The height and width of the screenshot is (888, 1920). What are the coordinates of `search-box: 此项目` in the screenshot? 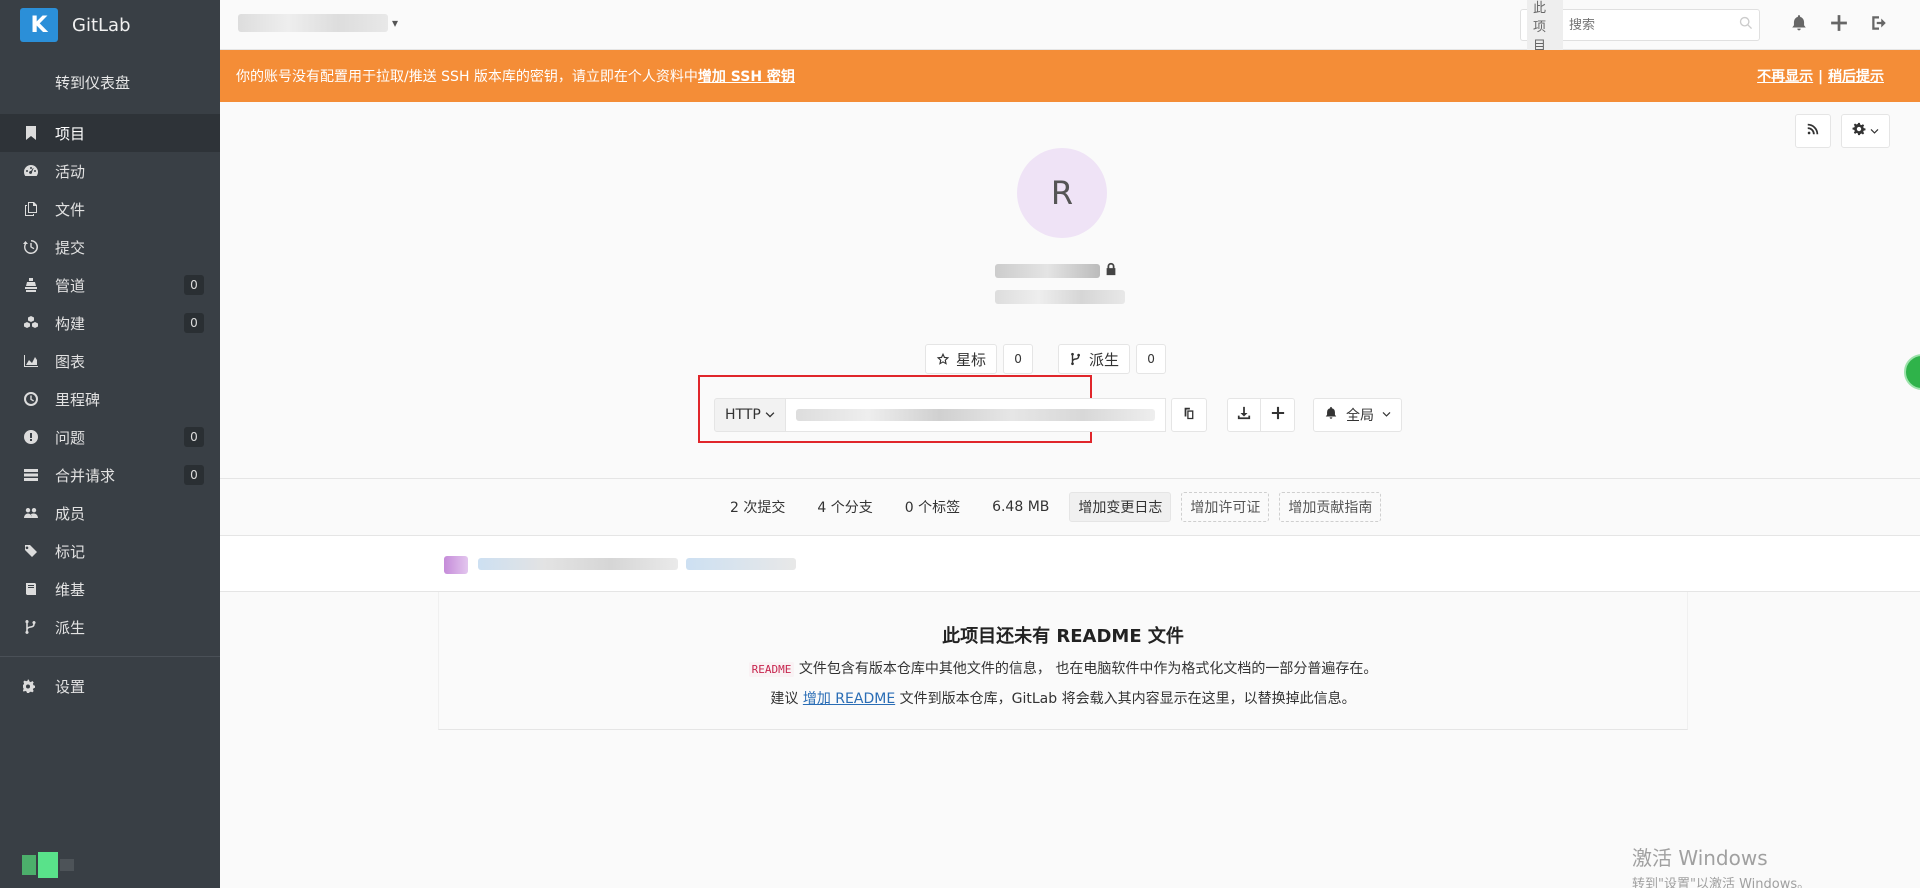 It's located at (1640, 28).